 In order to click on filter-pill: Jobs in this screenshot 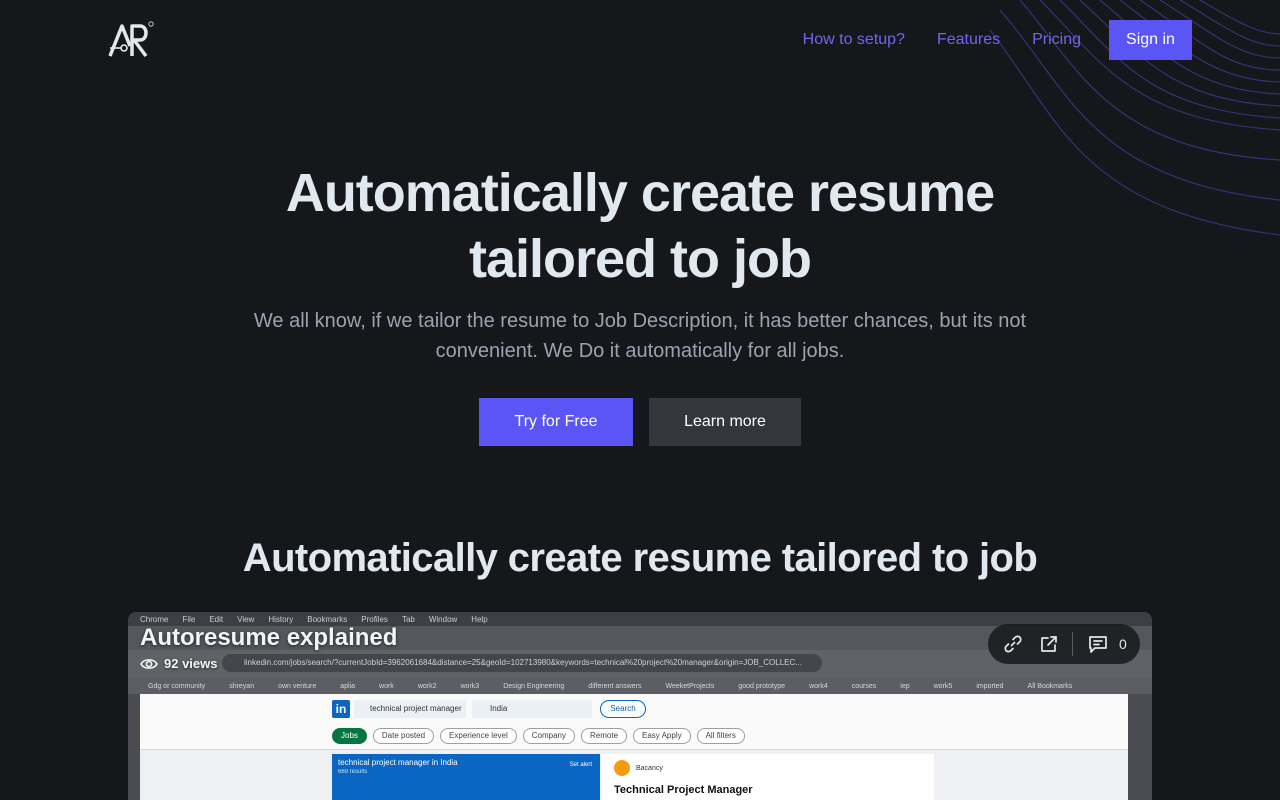, I will do `click(349, 736)`.